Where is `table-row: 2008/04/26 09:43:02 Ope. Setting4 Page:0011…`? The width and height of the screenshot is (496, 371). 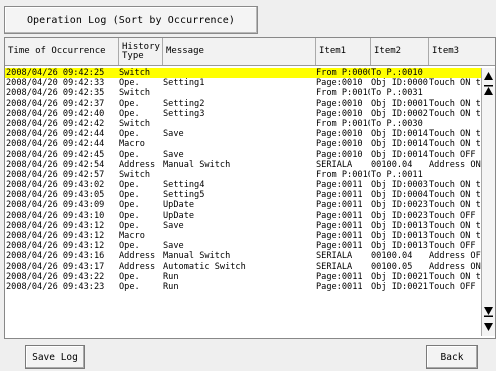 table-row: 2008/04/26 09:43:02 Ope. Setting4 Page:0011… is located at coordinates (243, 185).